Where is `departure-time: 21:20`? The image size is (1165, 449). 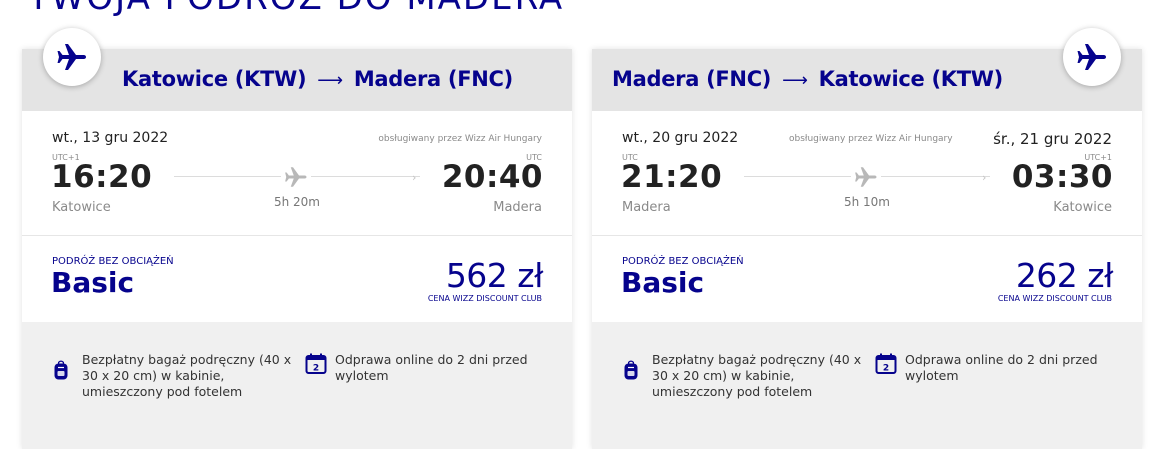
departure-time: 21:20 is located at coordinates (672, 177).